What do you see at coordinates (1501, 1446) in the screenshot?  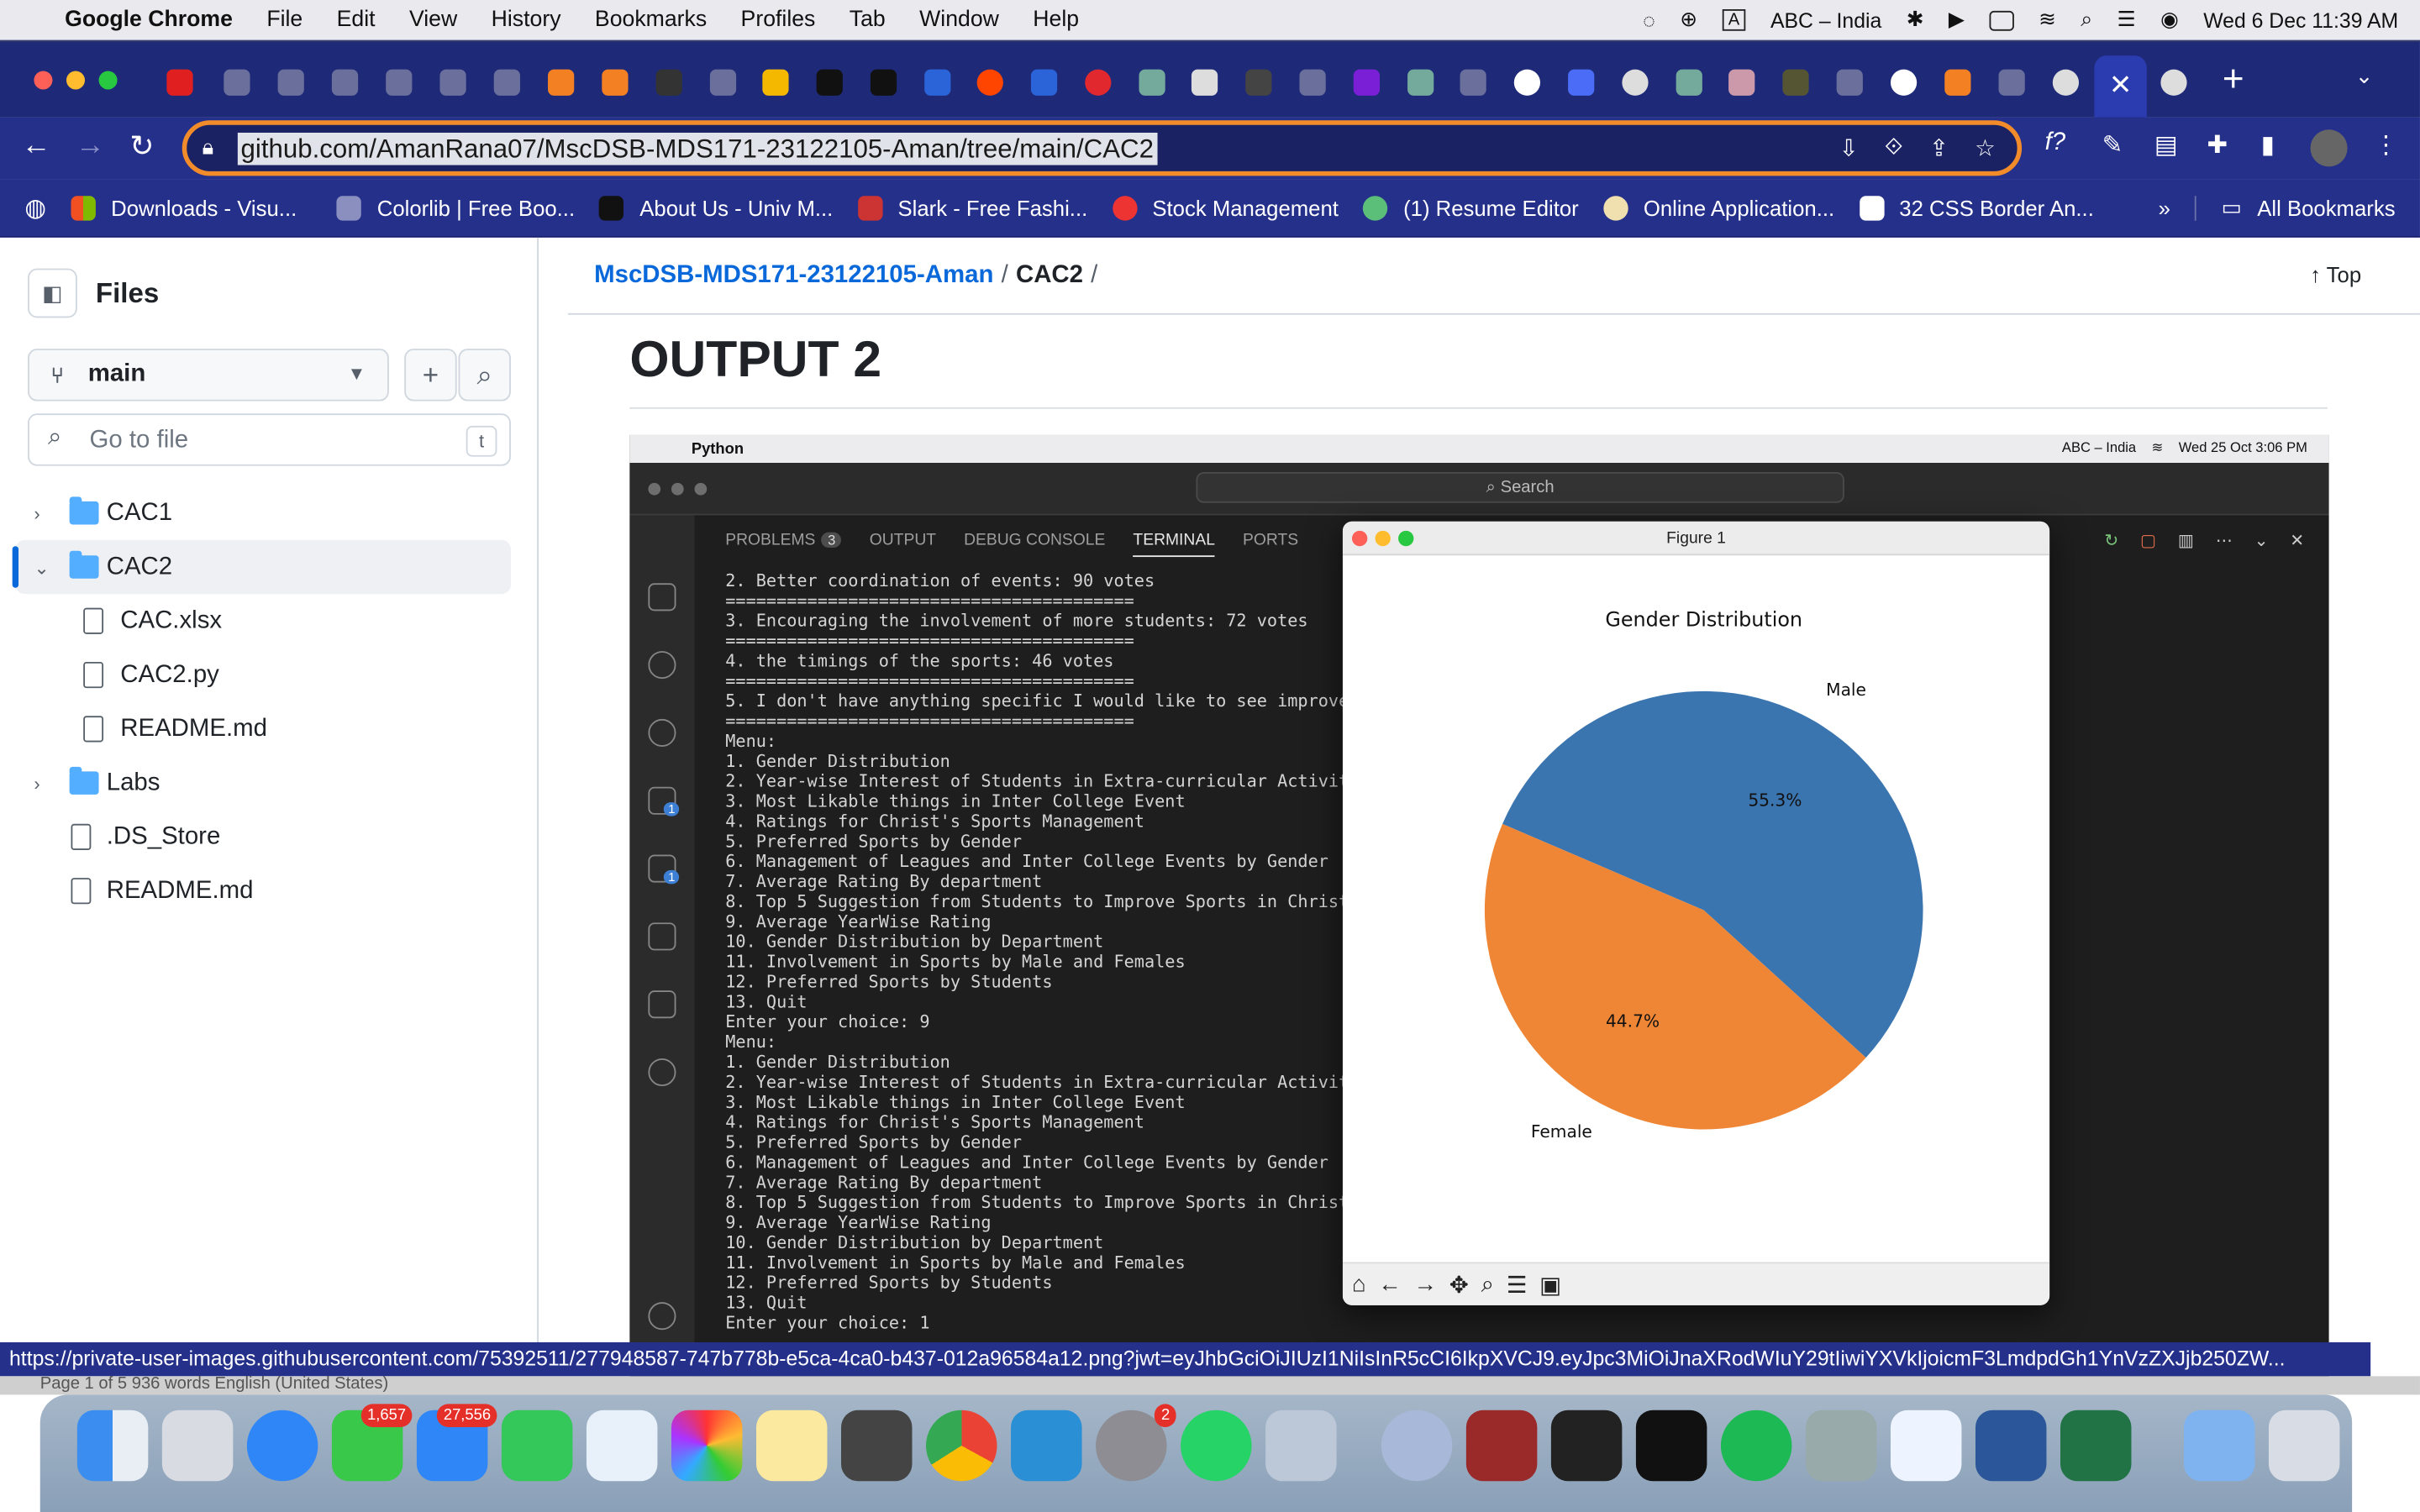 I see `dictionary-icon` at bounding box center [1501, 1446].